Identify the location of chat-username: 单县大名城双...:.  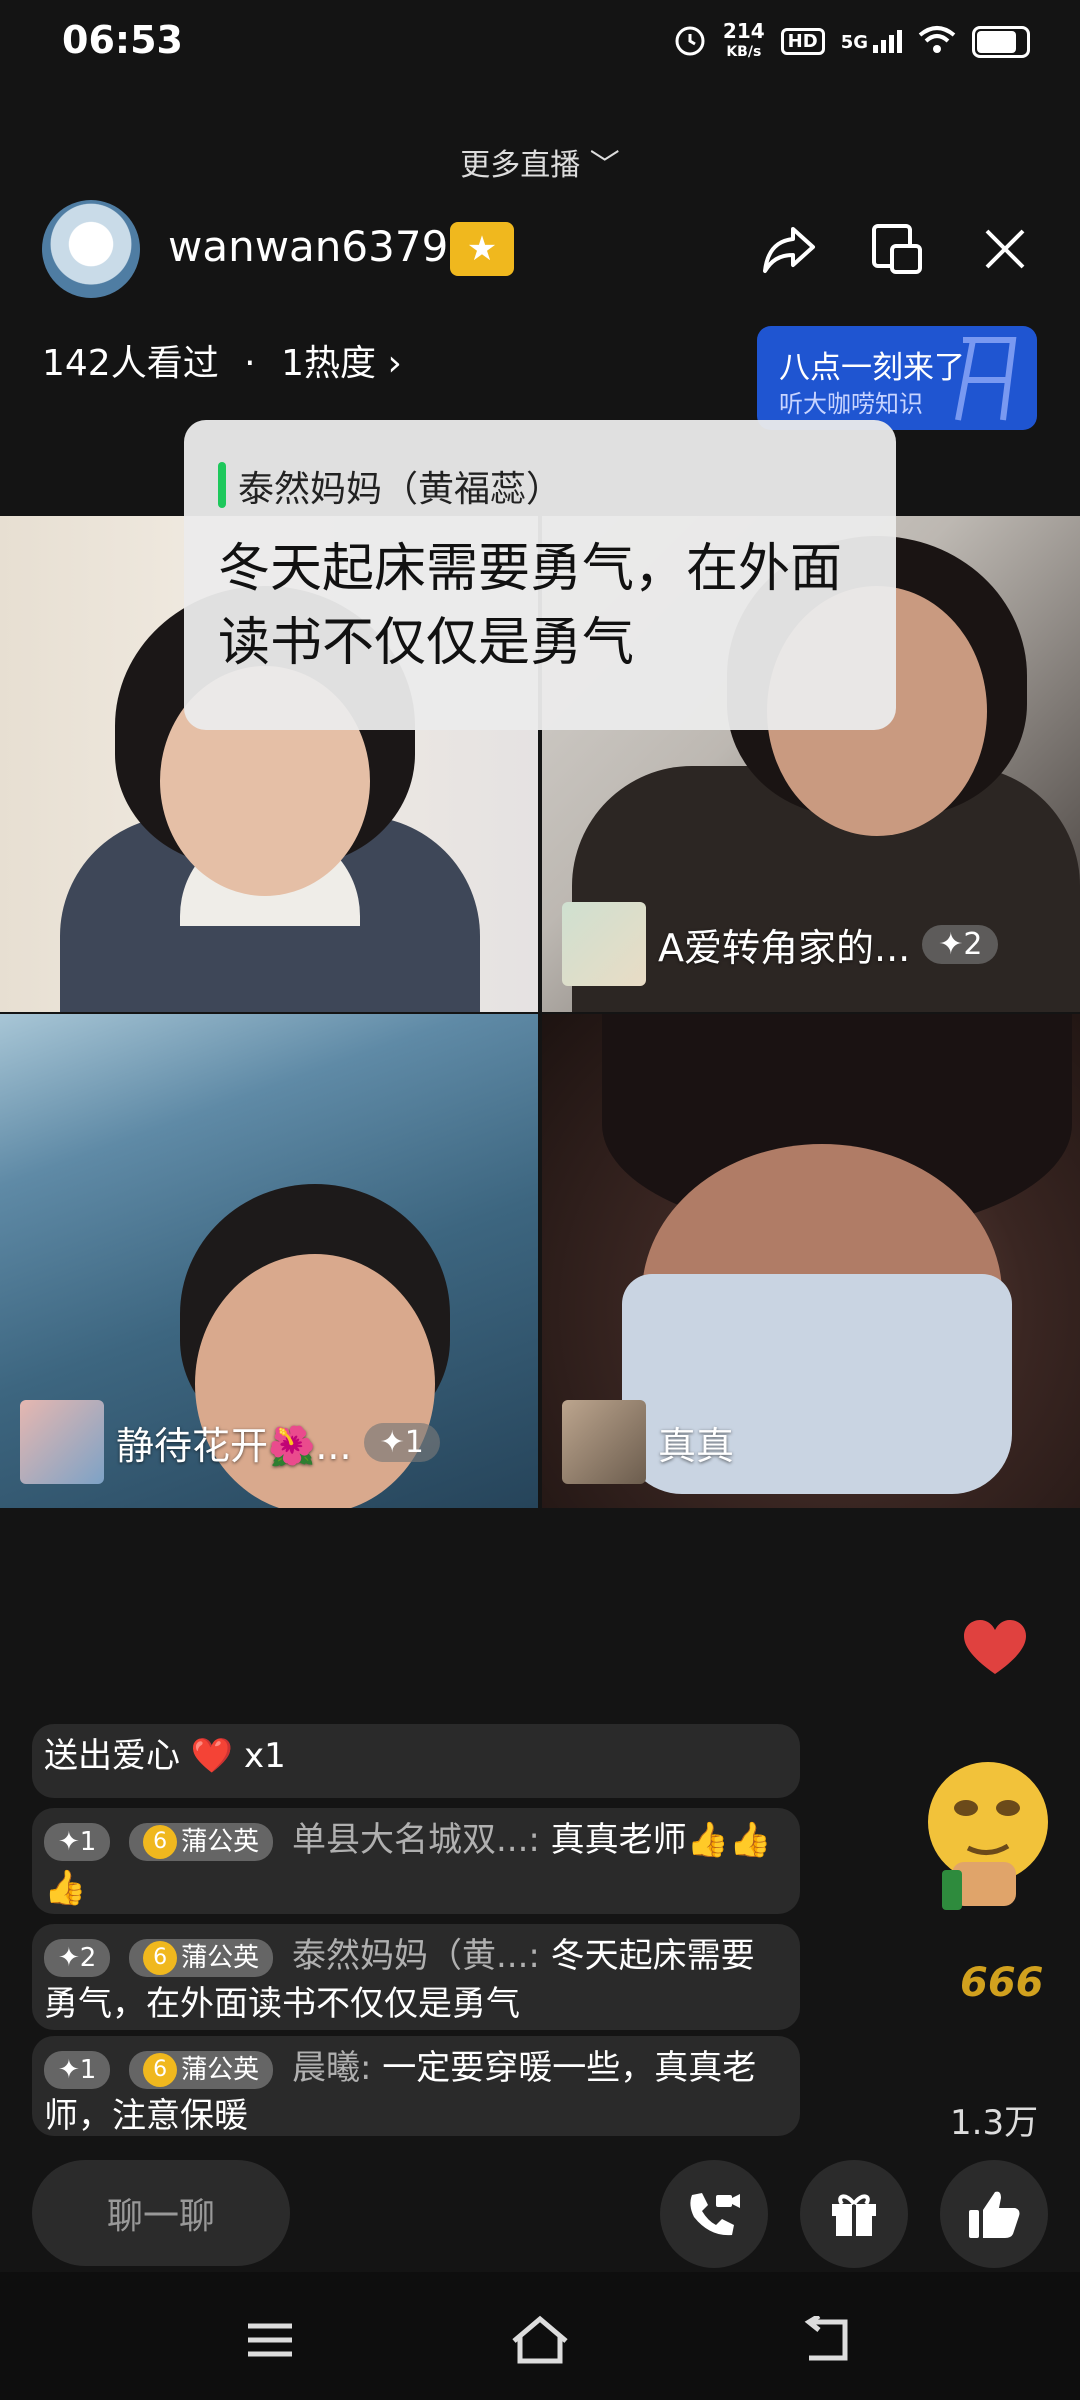
(416, 1840).